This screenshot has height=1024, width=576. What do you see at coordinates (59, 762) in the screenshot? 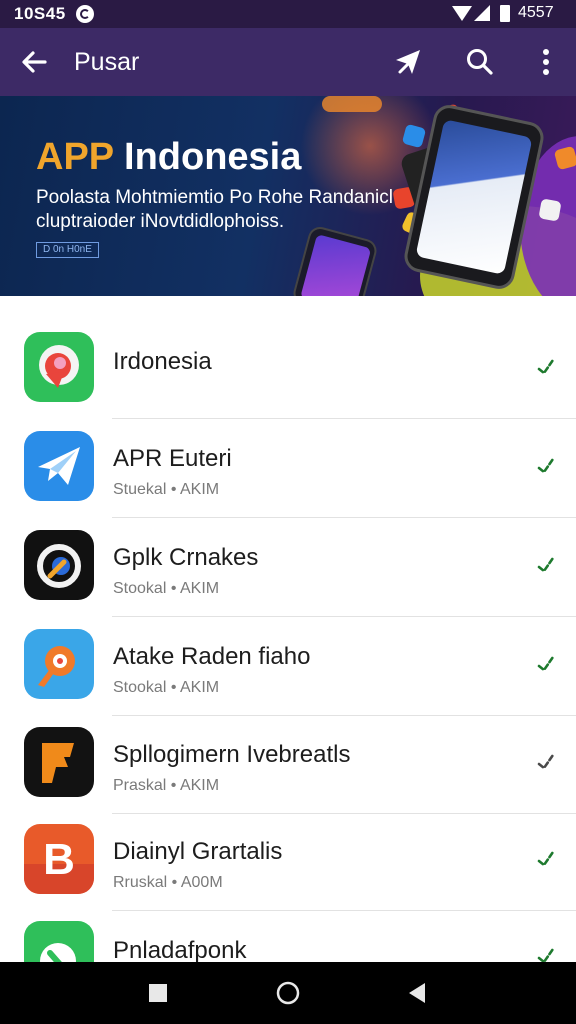
I see `letter-p-icon` at bounding box center [59, 762].